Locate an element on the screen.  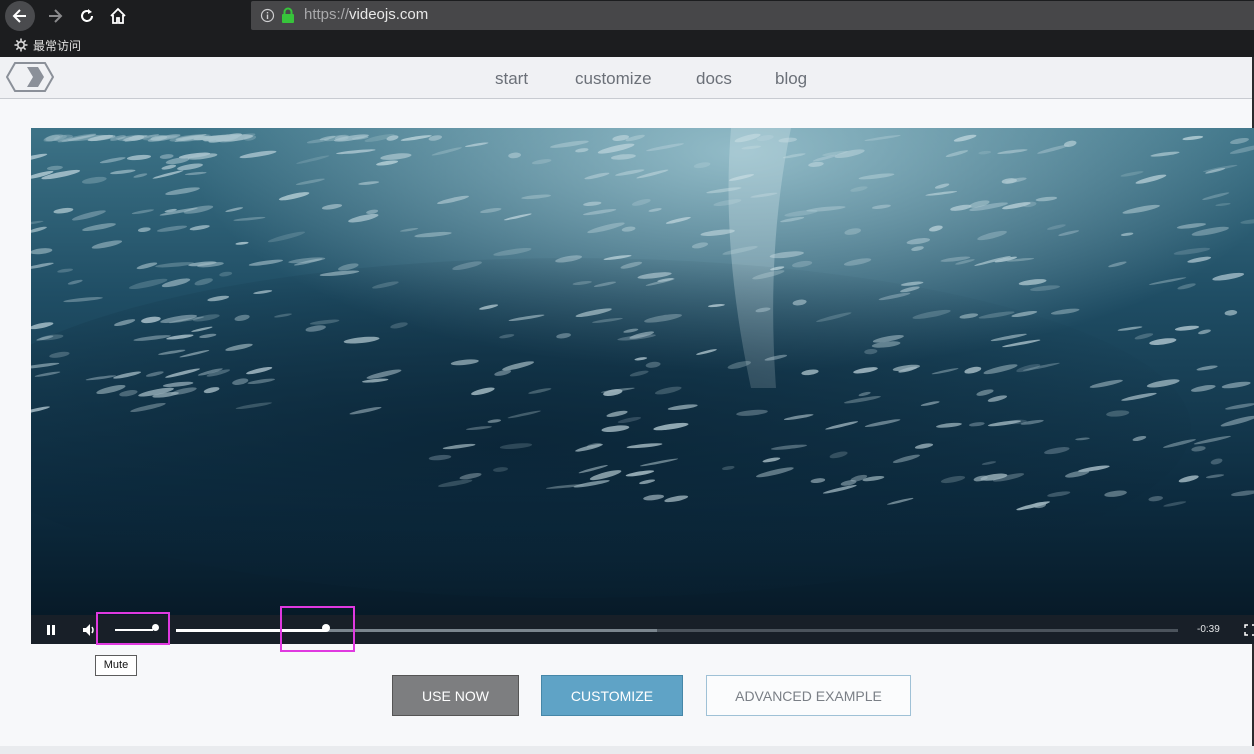
lock-icon is located at coordinates (288, 15).